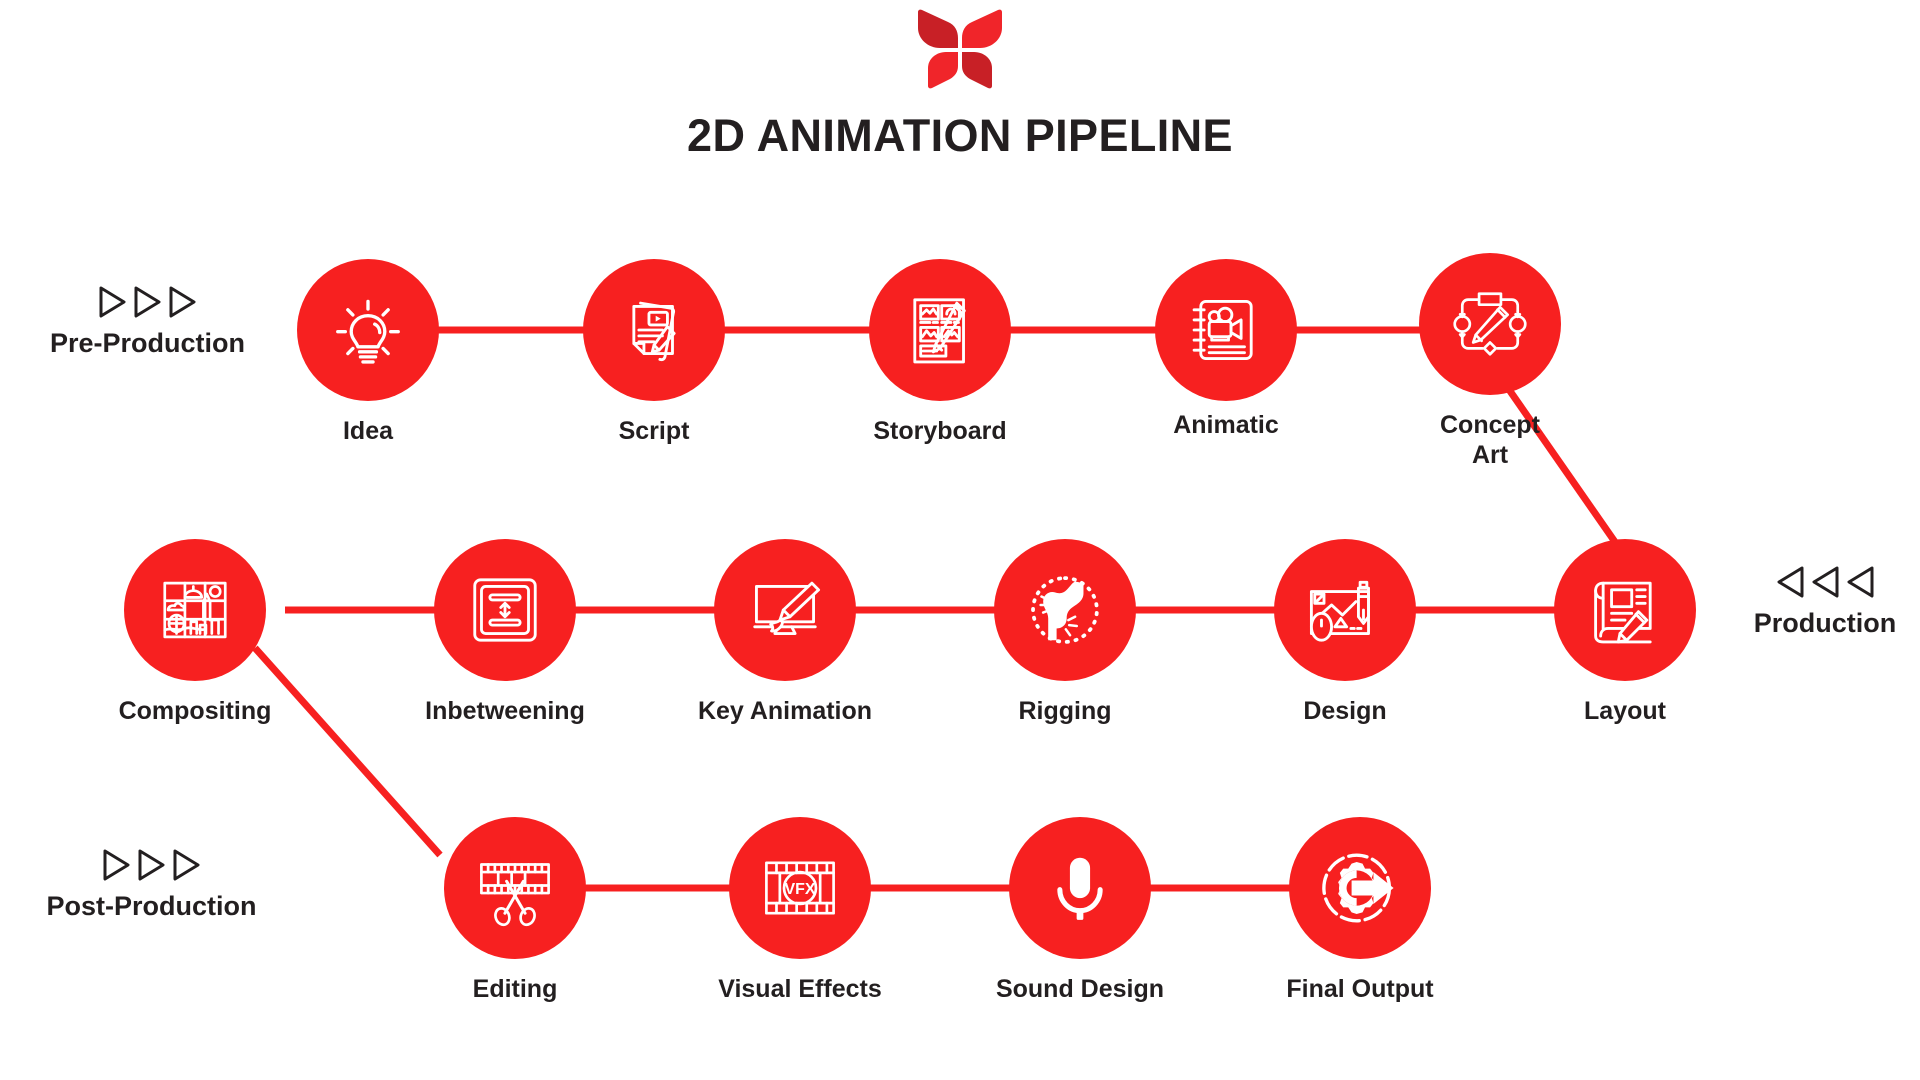  I want to click on lightbulb-icon, so click(368, 331).